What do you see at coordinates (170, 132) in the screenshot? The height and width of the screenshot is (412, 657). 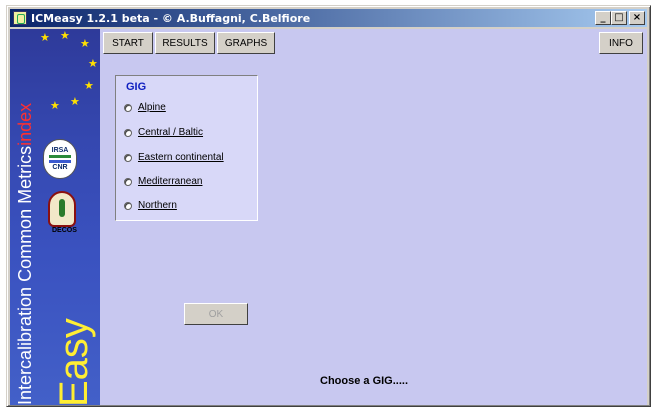 I see `radio-label: Central / Baltic` at bounding box center [170, 132].